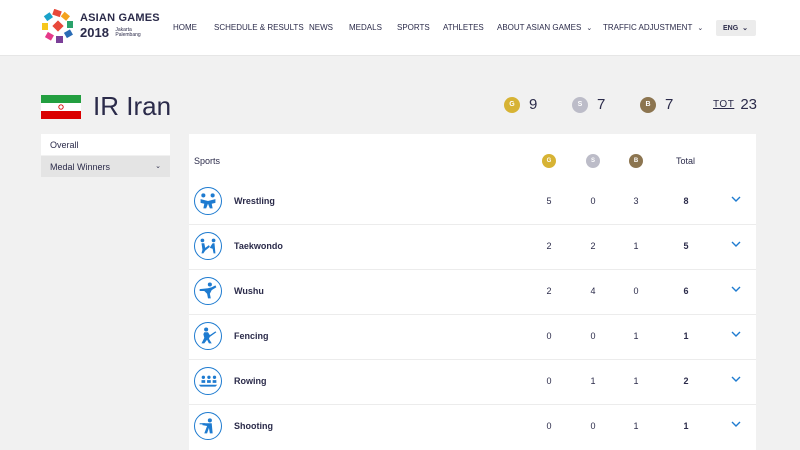 This screenshot has height=450, width=800. I want to click on language-selector: ENG ⌄, so click(736, 28).